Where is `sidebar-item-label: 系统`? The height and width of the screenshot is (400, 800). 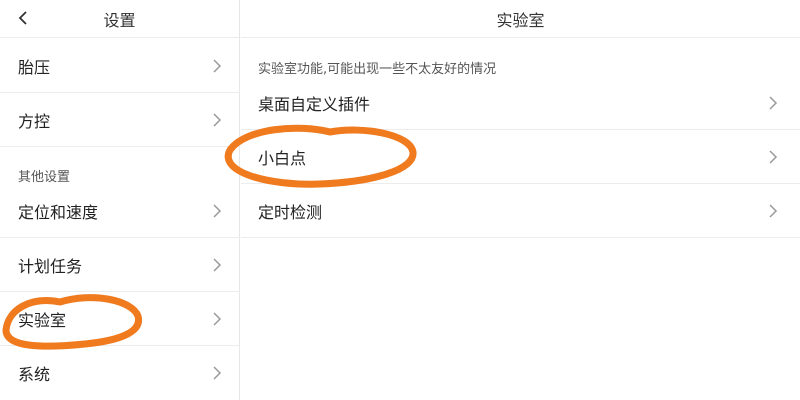
sidebar-item-label: 系统 is located at coordinates (34, 374).